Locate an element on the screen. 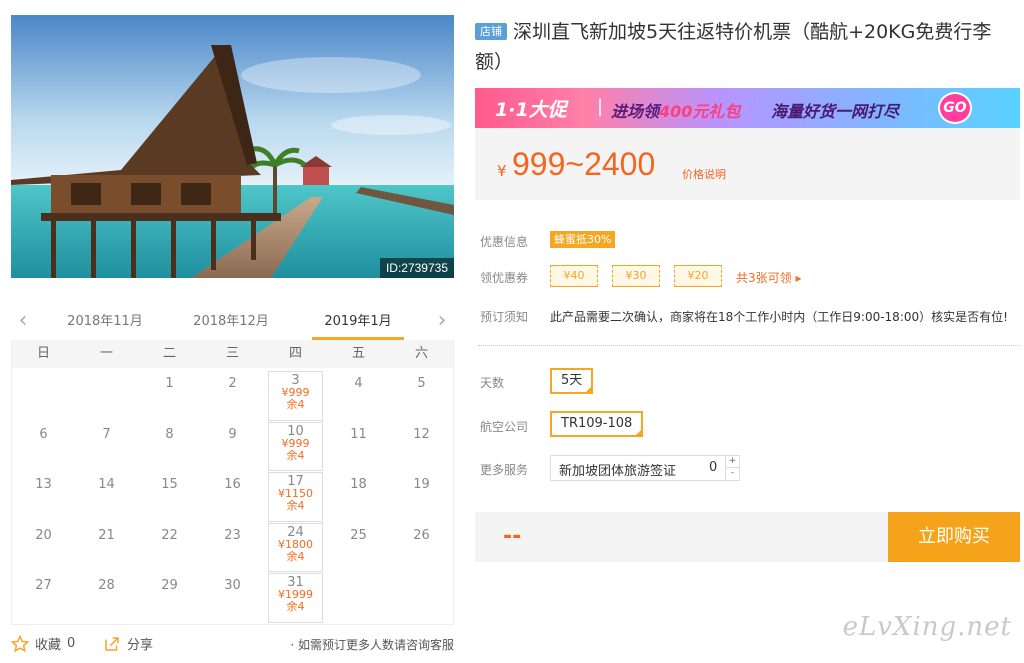  days-label: 天数 is located at coordinates (492, 383).